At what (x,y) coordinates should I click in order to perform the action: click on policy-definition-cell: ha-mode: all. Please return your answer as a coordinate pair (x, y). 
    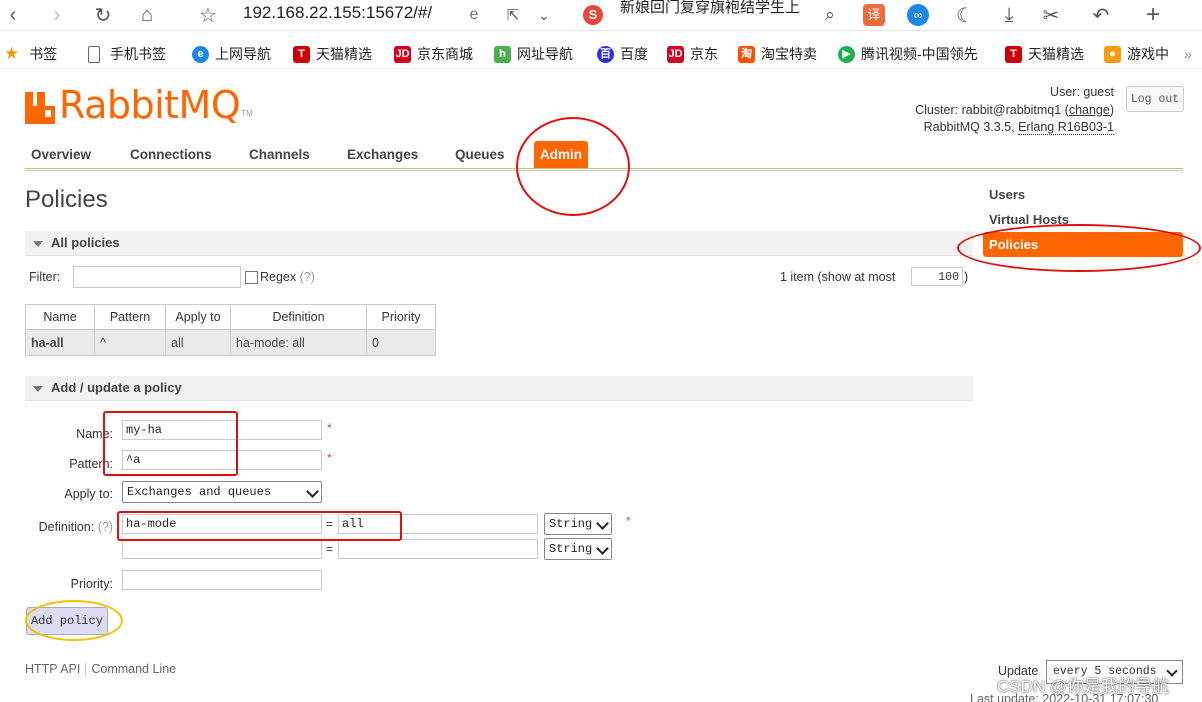
    Looking at the image, I should click on (298, 342).